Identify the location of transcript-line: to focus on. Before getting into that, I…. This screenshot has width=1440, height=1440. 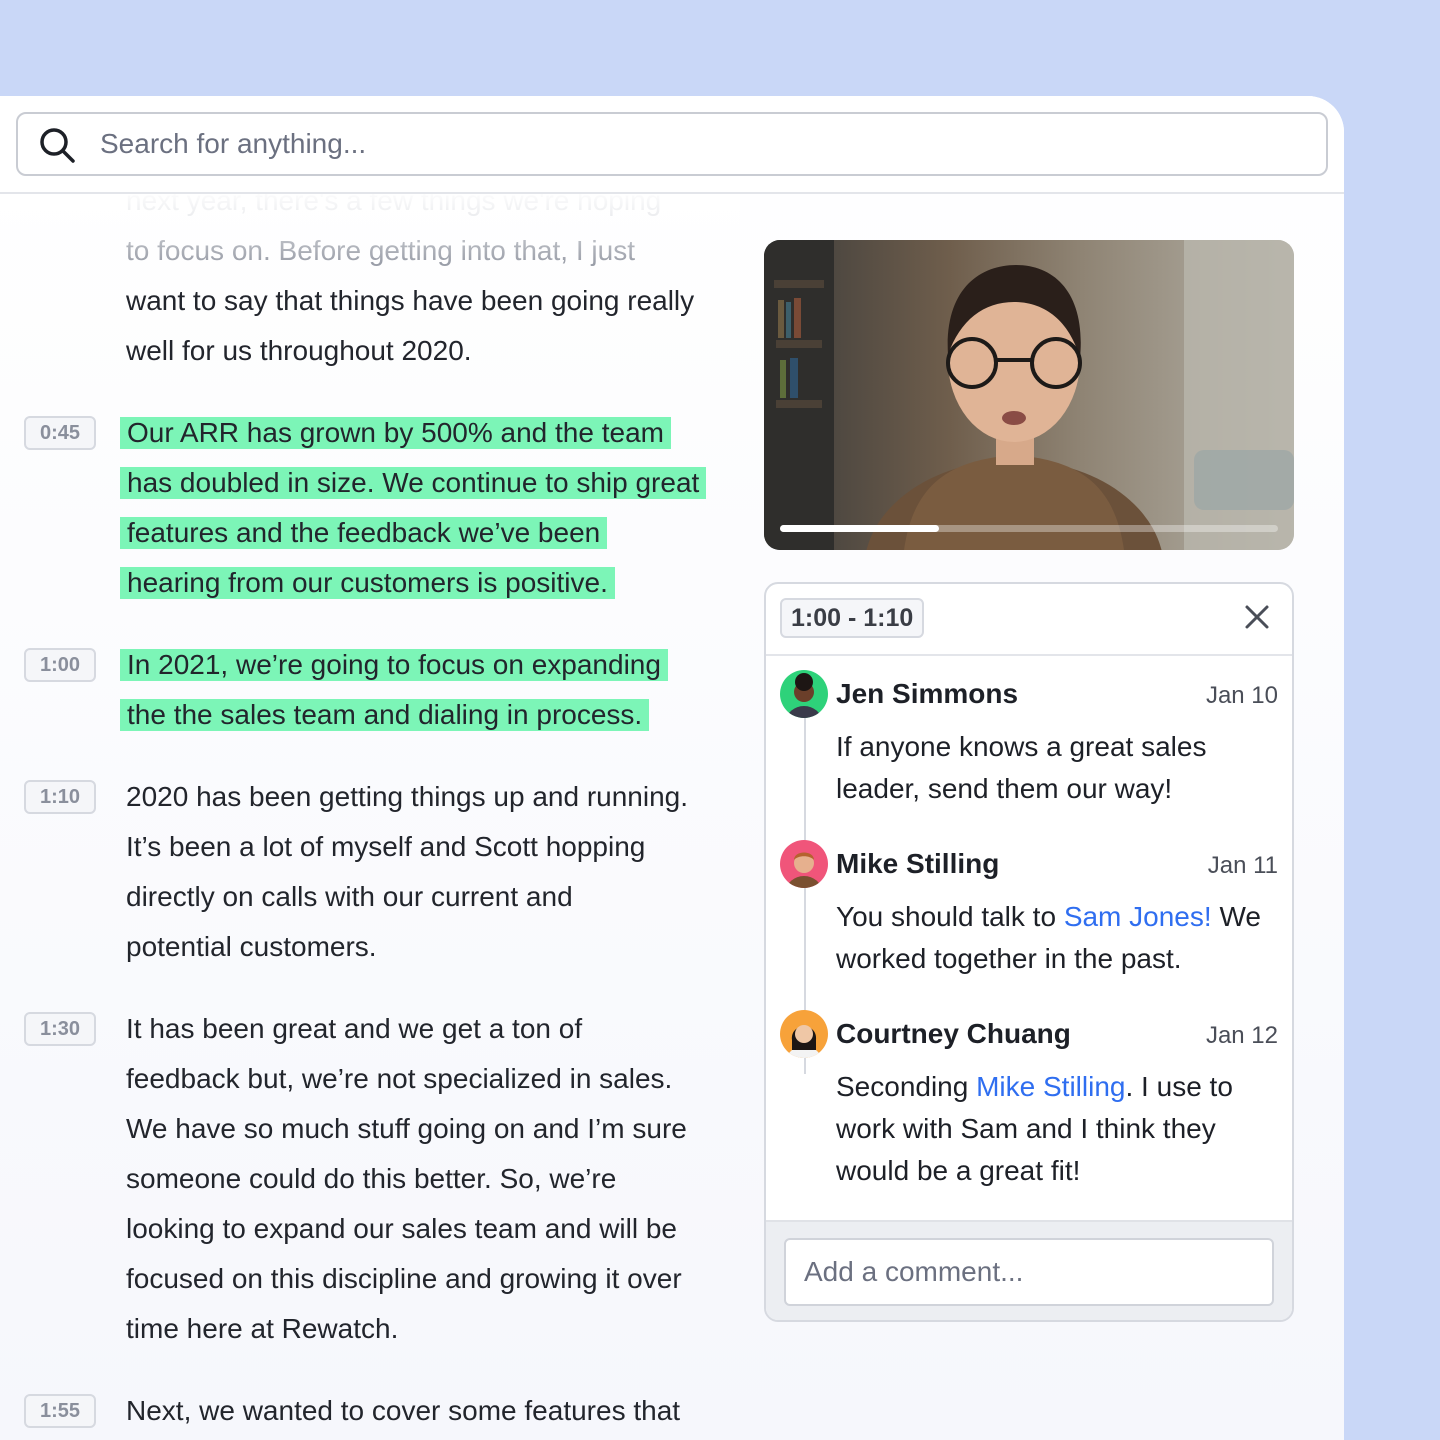
(380, 250).